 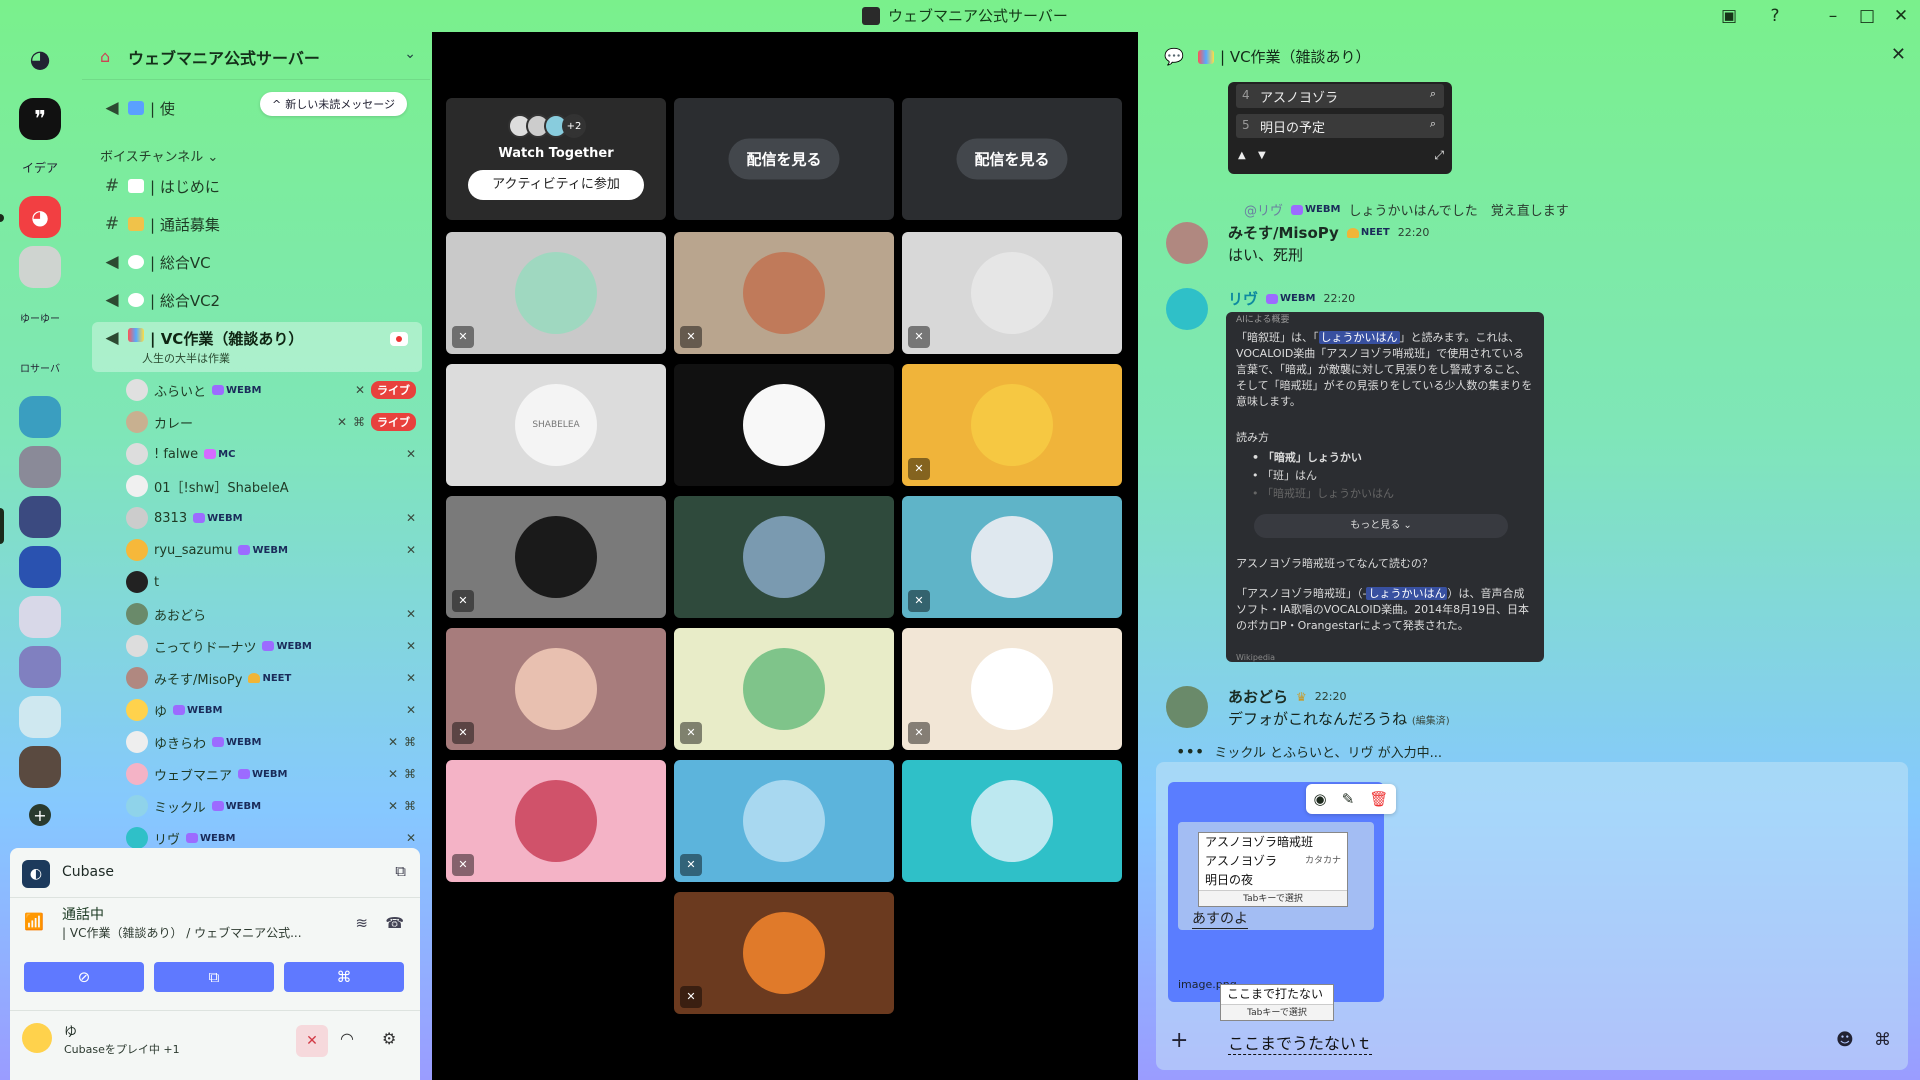 I want to click on voice-user: みそす/MisoPy NEET ✕, so click(x=271, y=678).